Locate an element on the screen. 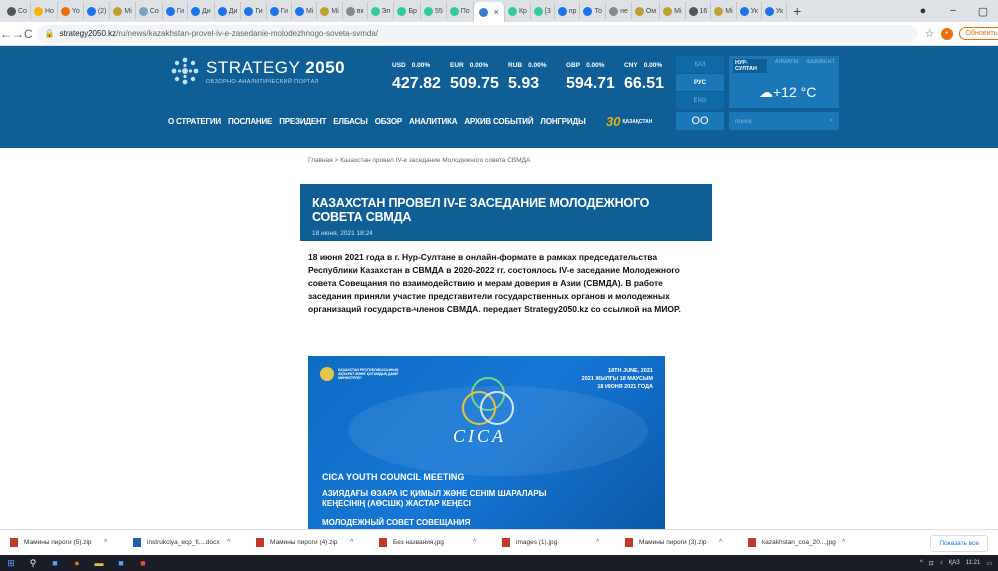 This screenshot has height=571, width=998. tray-chevron-icon: ^ is located at coordinates (921, 563).